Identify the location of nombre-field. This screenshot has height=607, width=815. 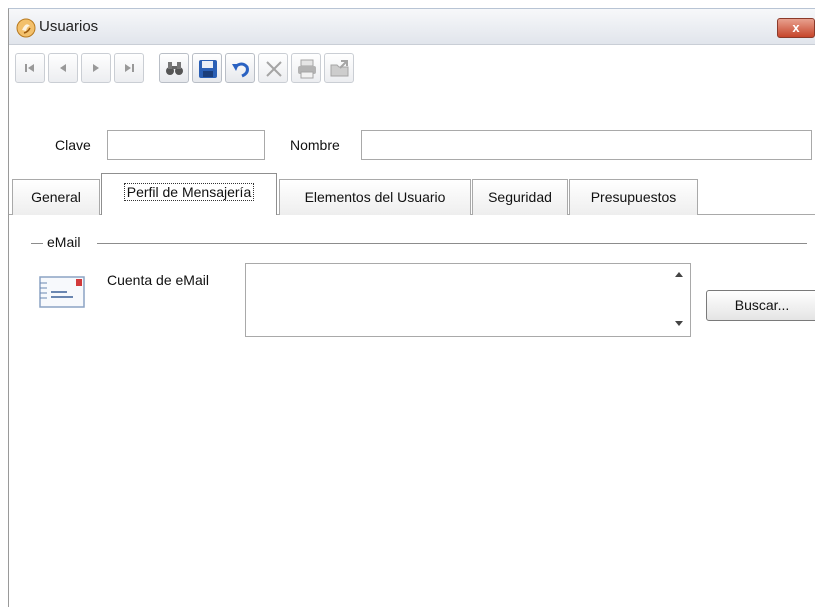
(586, 145).